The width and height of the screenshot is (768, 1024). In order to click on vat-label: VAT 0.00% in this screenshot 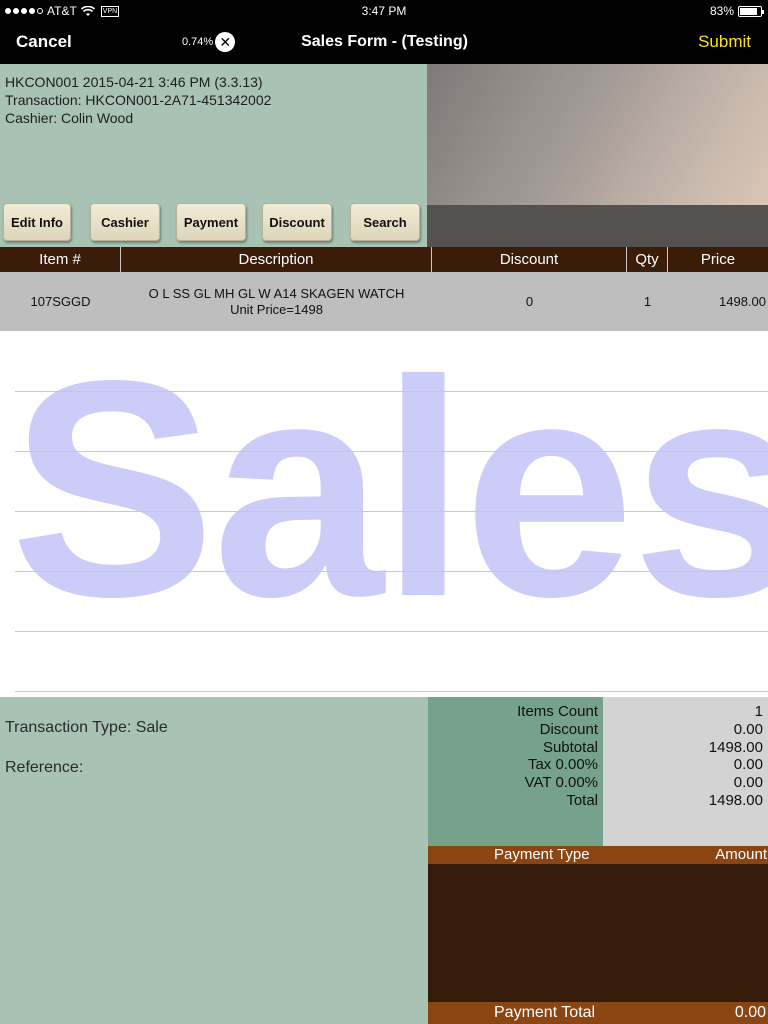, I will do `click(561, 782)`.